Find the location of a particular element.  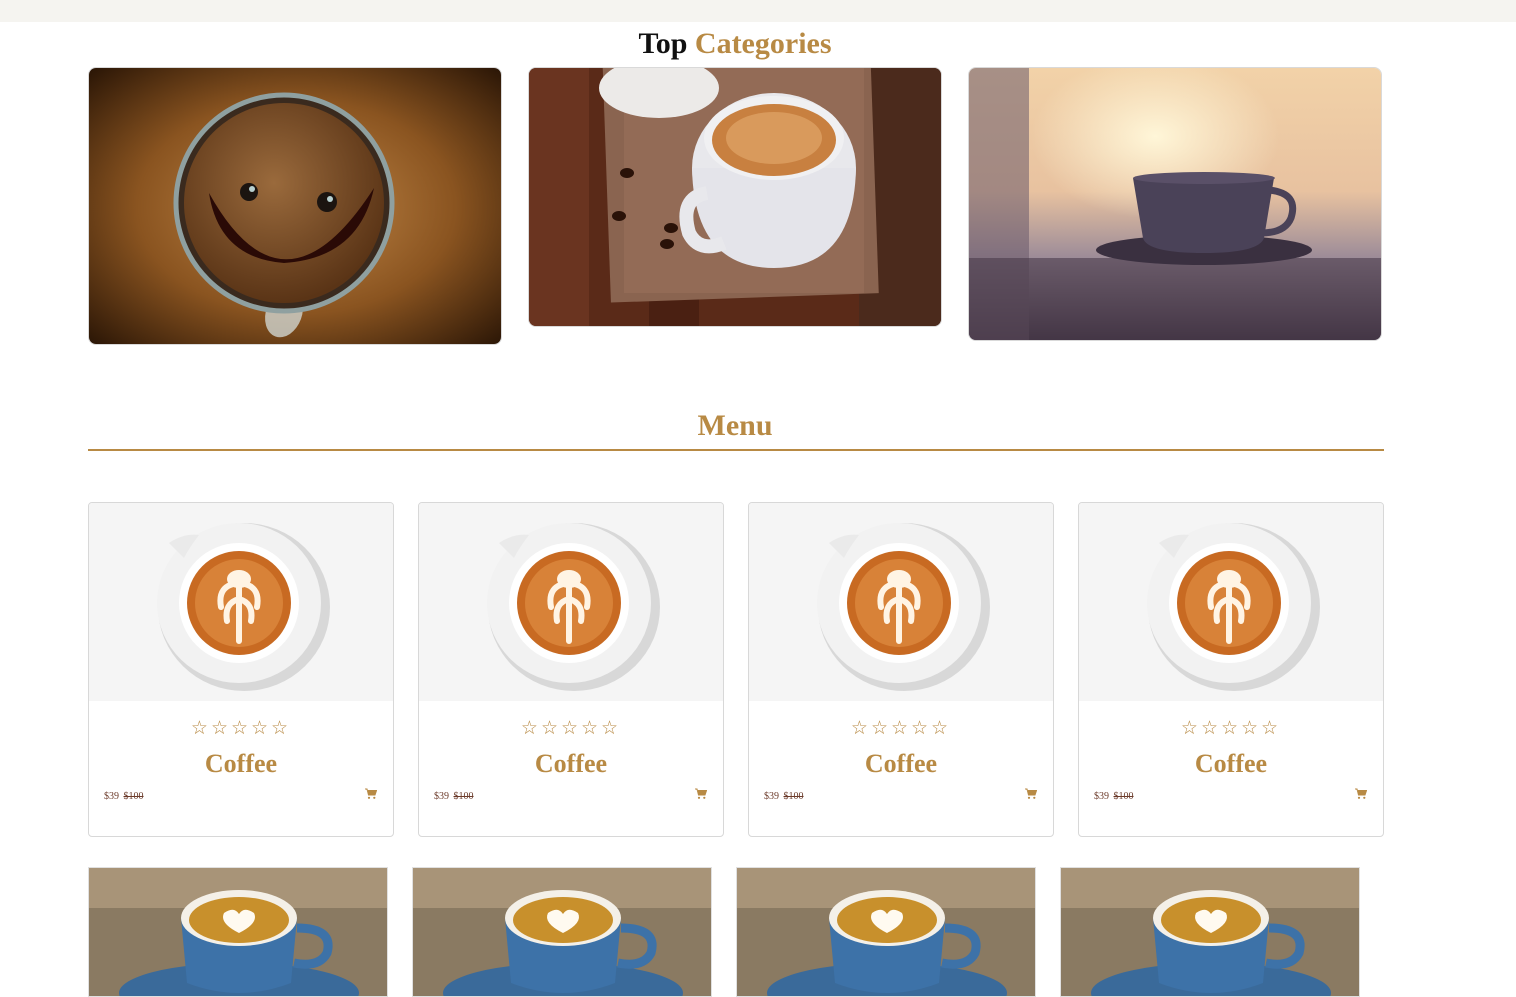

cup-at-sunset-image is located at coordinates (1175, 204).